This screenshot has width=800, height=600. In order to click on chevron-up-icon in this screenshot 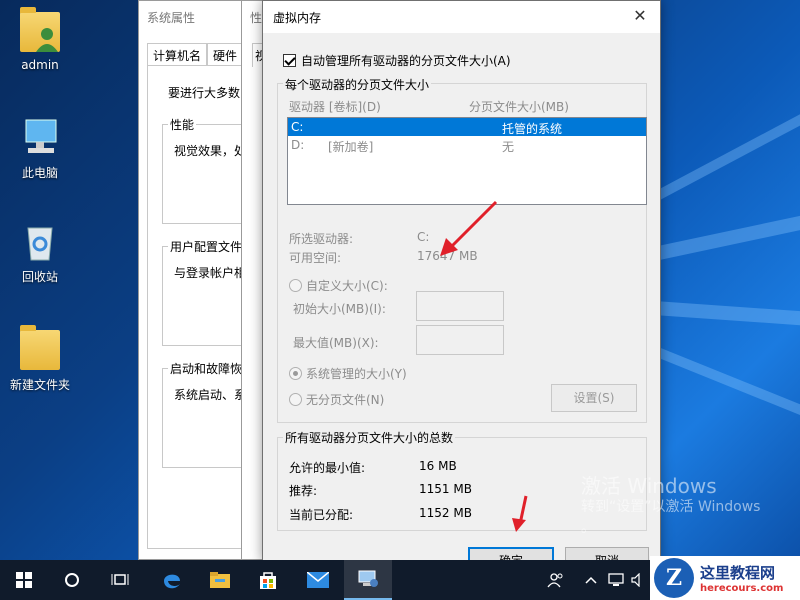, I will do `click(591, 580)`.